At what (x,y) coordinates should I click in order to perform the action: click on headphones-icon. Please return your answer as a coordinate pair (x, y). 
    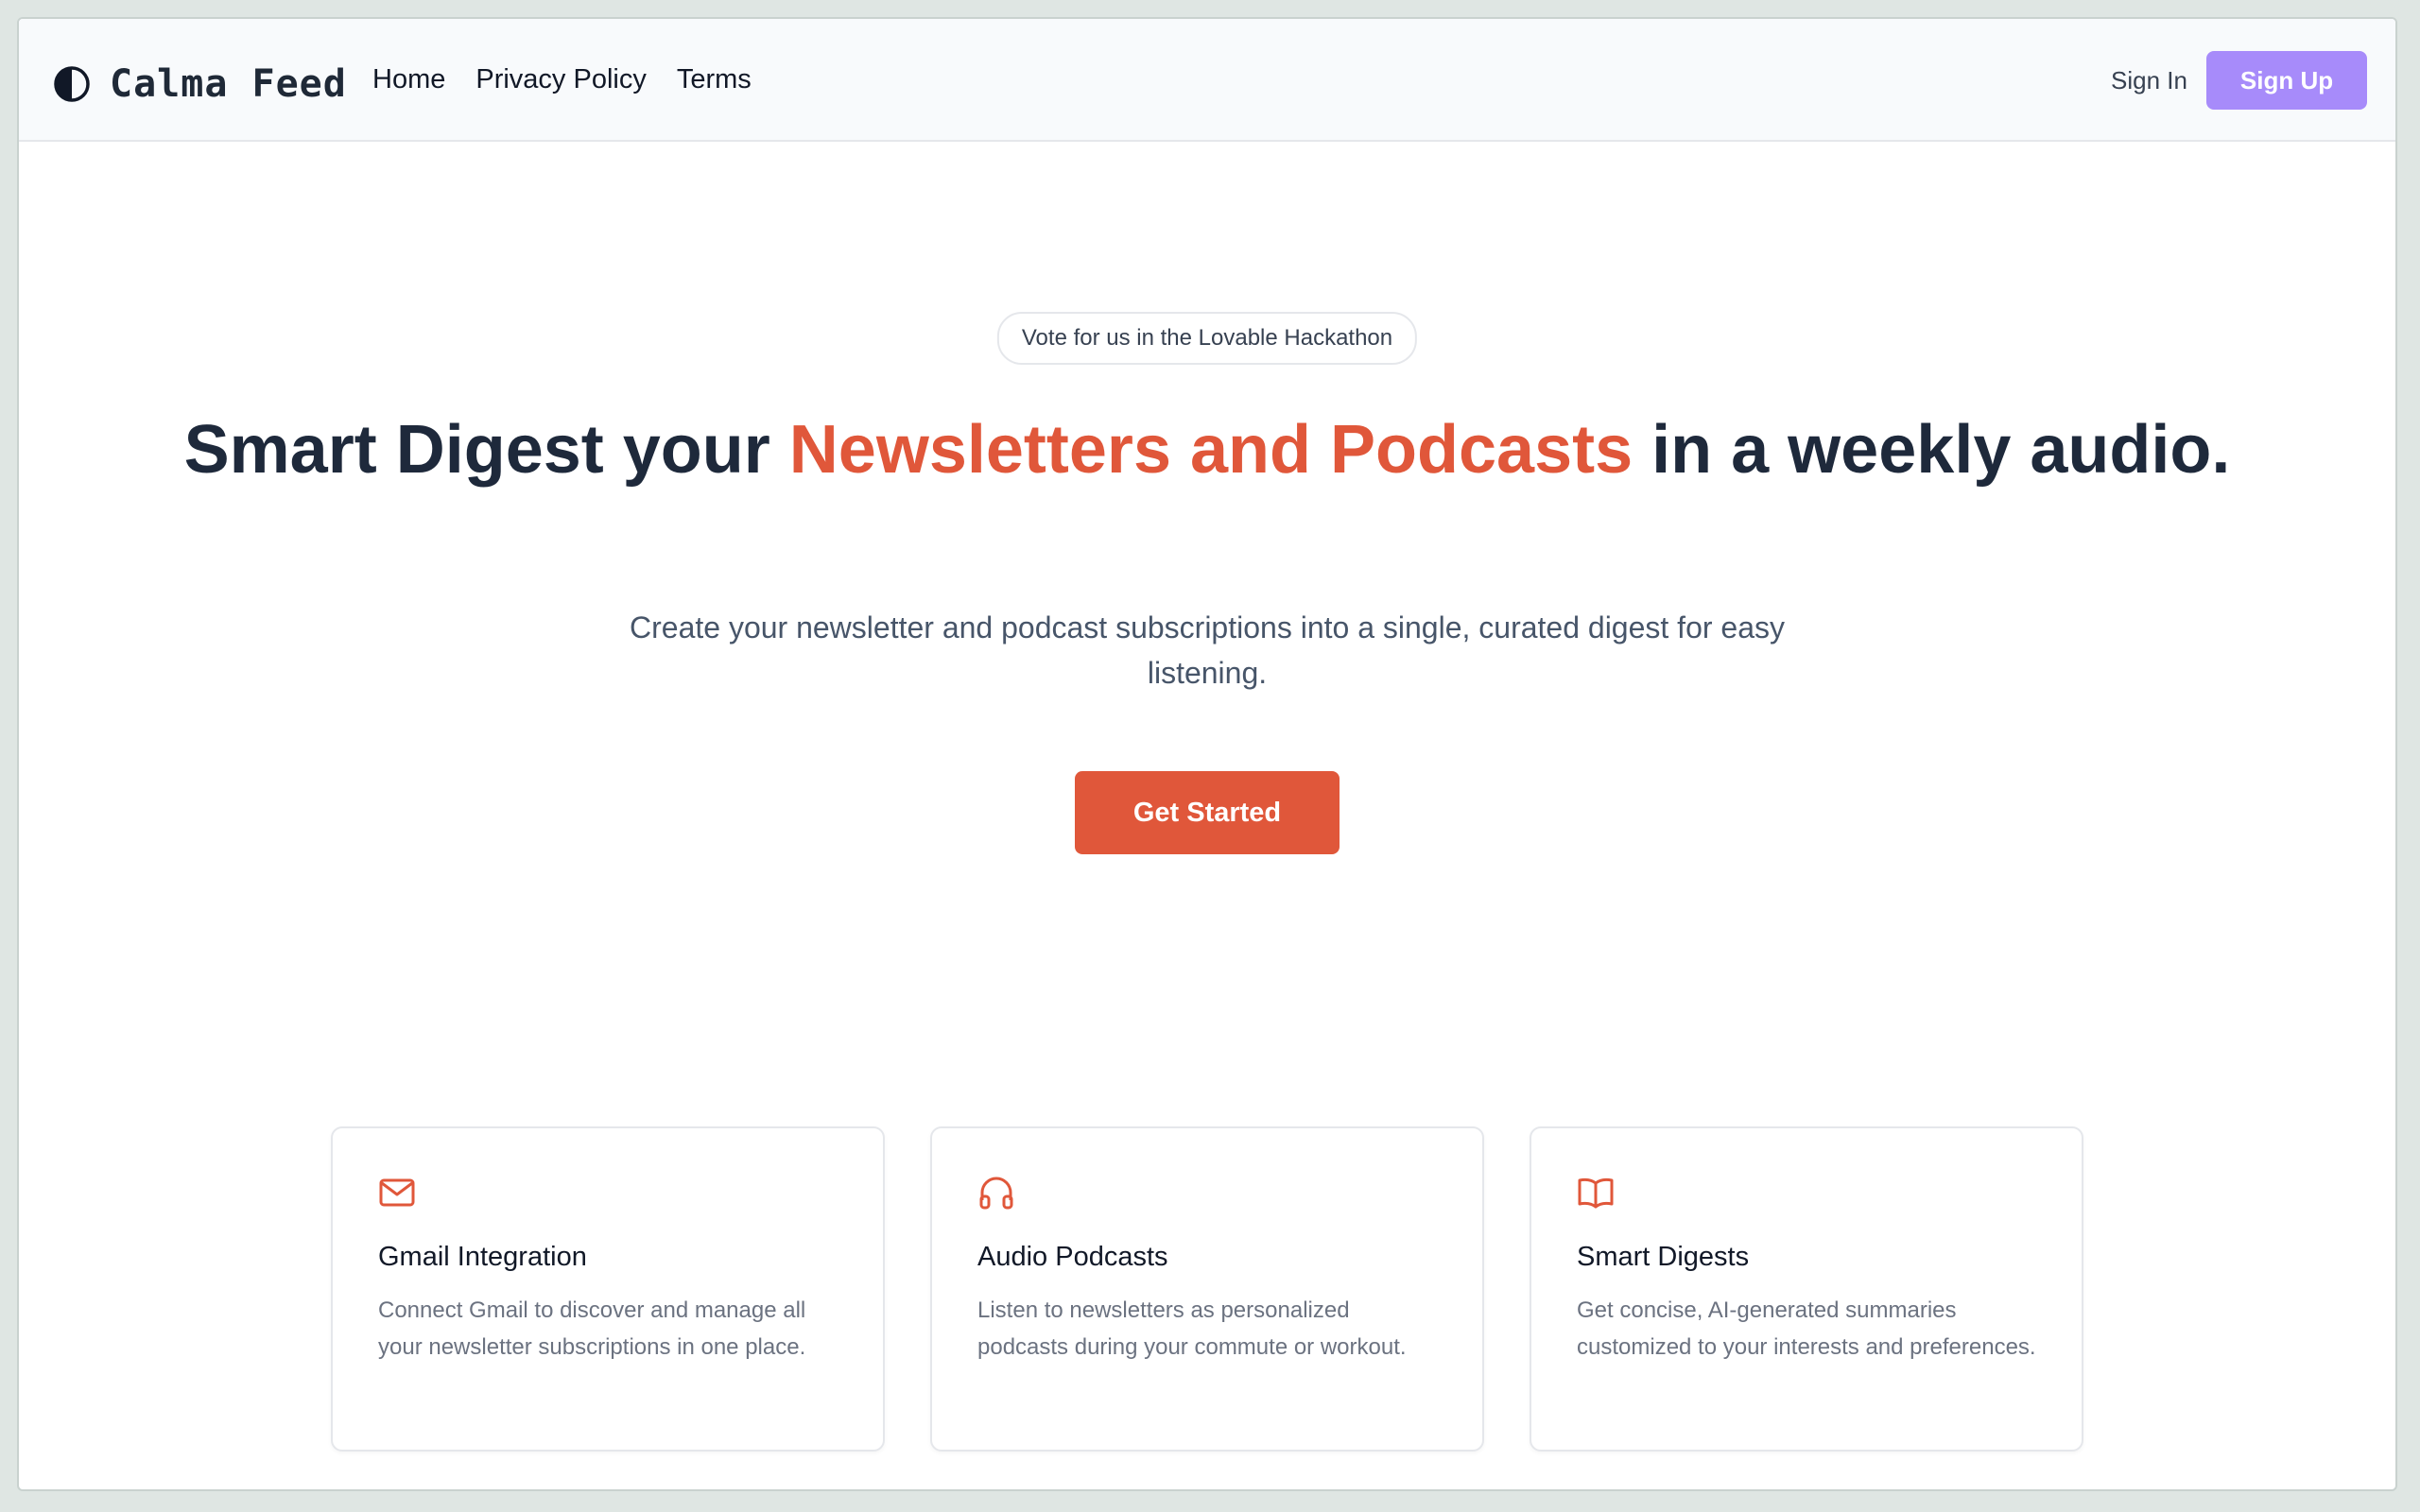
    Looking at the image, I should click on (996, 1193).